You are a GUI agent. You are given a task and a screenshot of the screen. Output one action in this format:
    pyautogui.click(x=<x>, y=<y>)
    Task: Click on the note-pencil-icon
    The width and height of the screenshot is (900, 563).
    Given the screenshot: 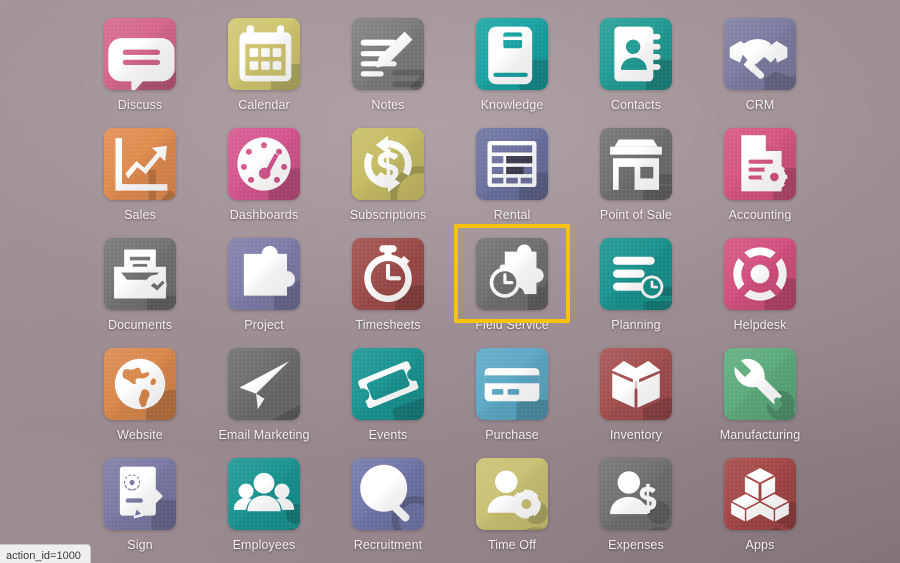 What is the action you would take?
    pyautogui.click(x=388, y=54)
    